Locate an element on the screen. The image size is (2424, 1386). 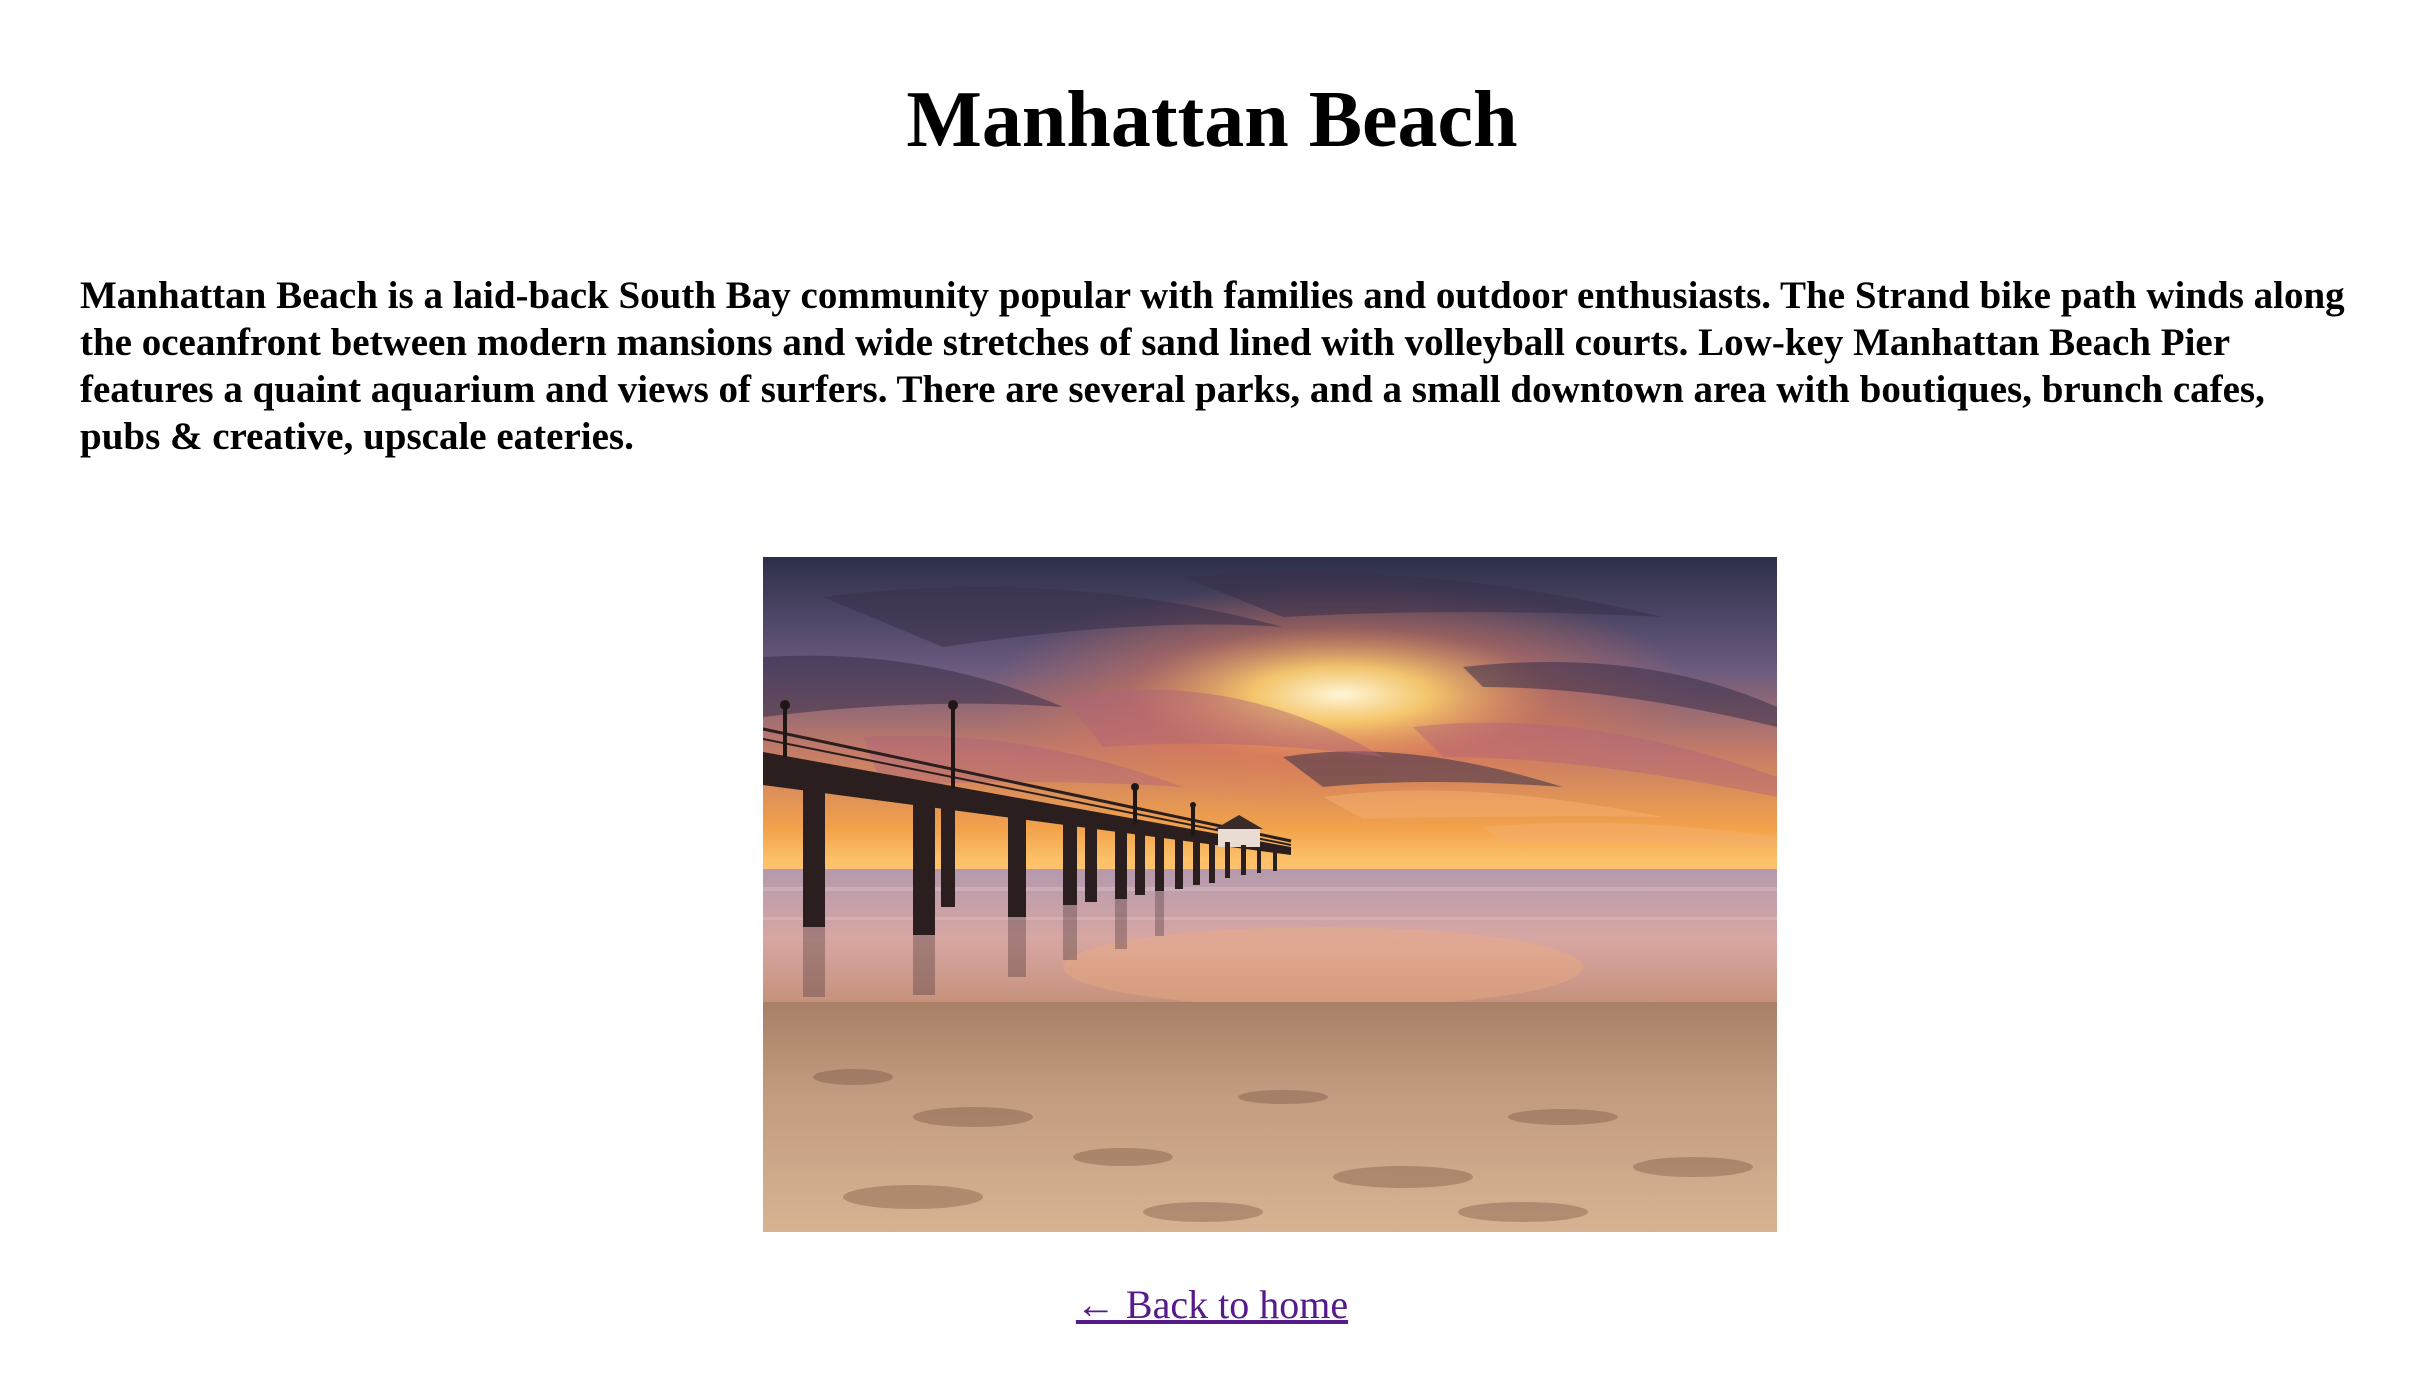
back-to-home-link: ← Back to home is located at coordinates (1212, 1304).